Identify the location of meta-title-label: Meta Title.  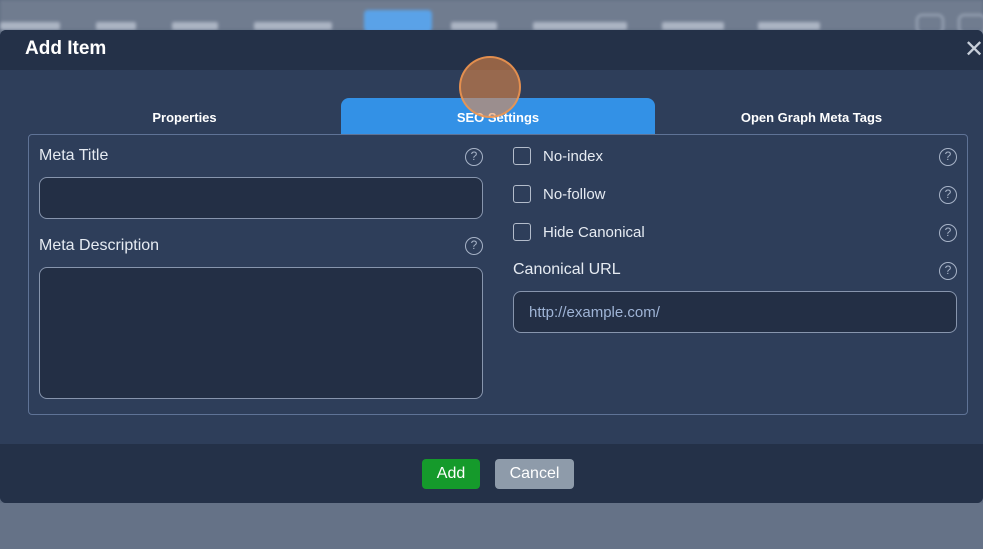
(74, 155).